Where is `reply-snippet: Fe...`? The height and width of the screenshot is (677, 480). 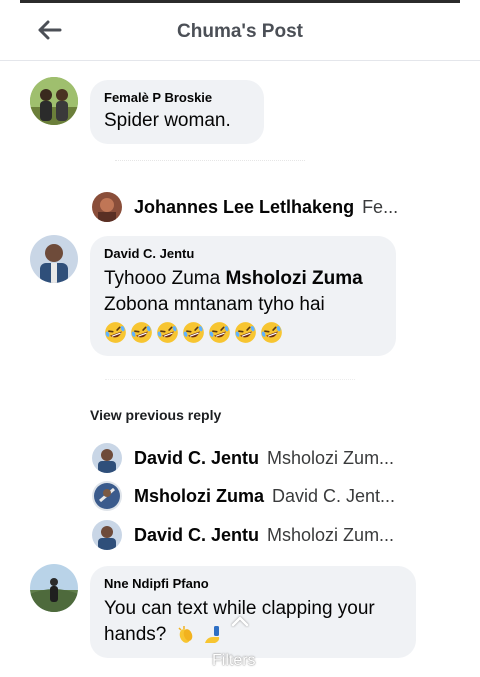 reply-snippet: Fe... is located at coordinates (380, 206).